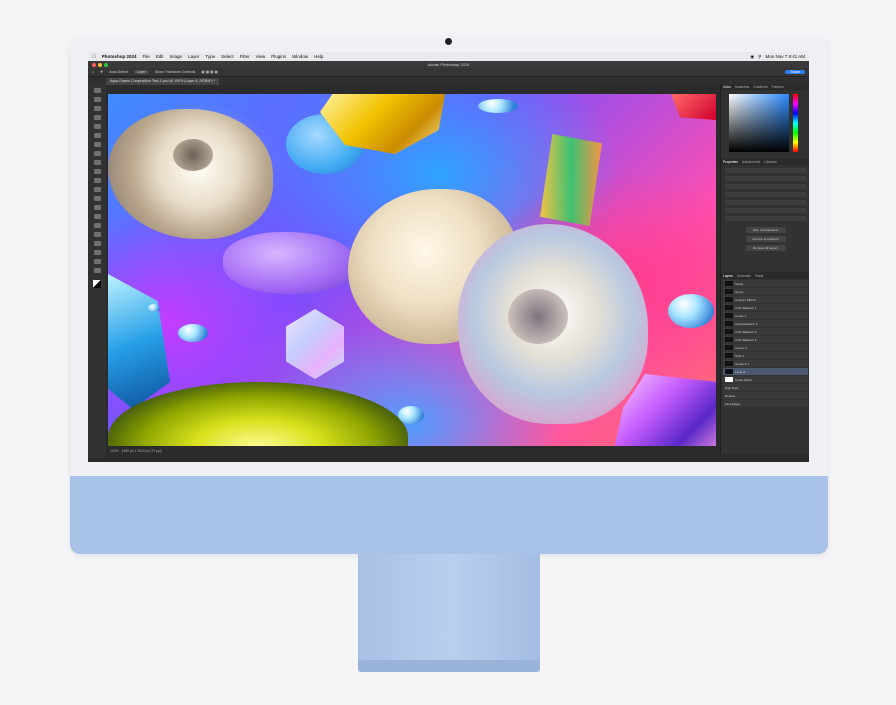  What do you see at coordinates (765, 331) in the screenshot?
I see `layer-row: Color Balance 2` at bounding box center [765, 331].